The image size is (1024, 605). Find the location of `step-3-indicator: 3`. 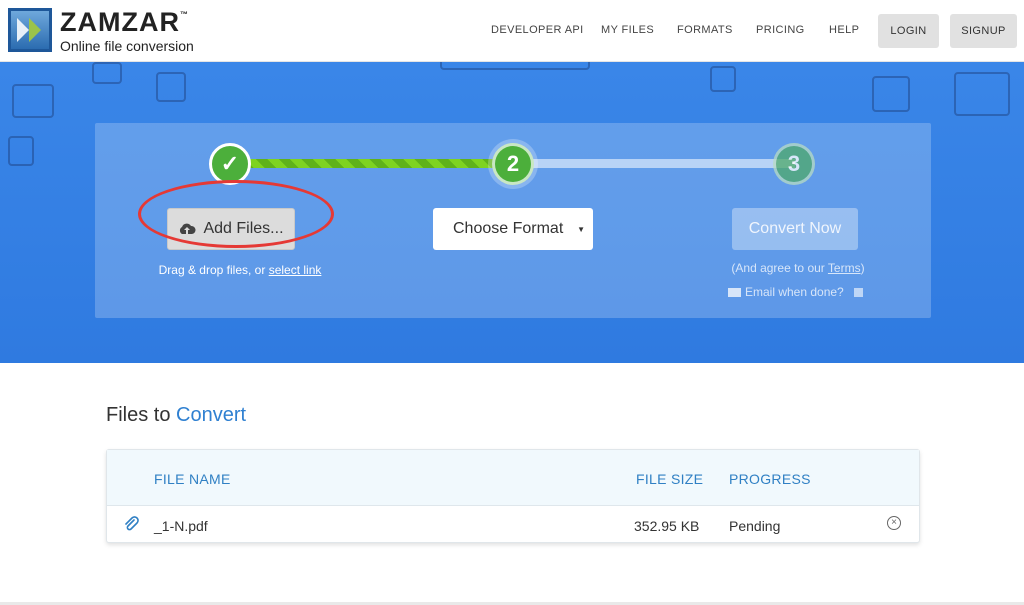

step-3-indicator: 3 is located at coordinates (794, 164).